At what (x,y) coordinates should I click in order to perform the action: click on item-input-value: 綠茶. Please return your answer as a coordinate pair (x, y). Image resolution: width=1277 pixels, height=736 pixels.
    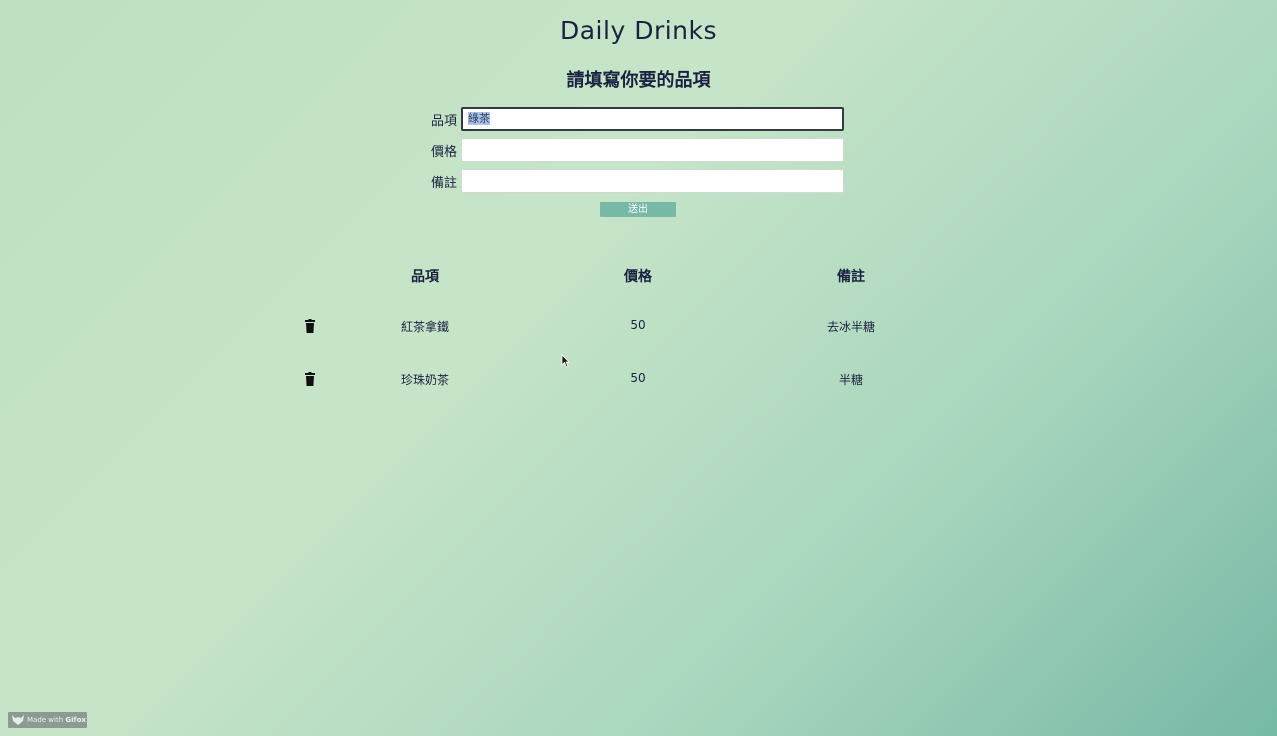
    Looking at the image, I should click on (479, 118).